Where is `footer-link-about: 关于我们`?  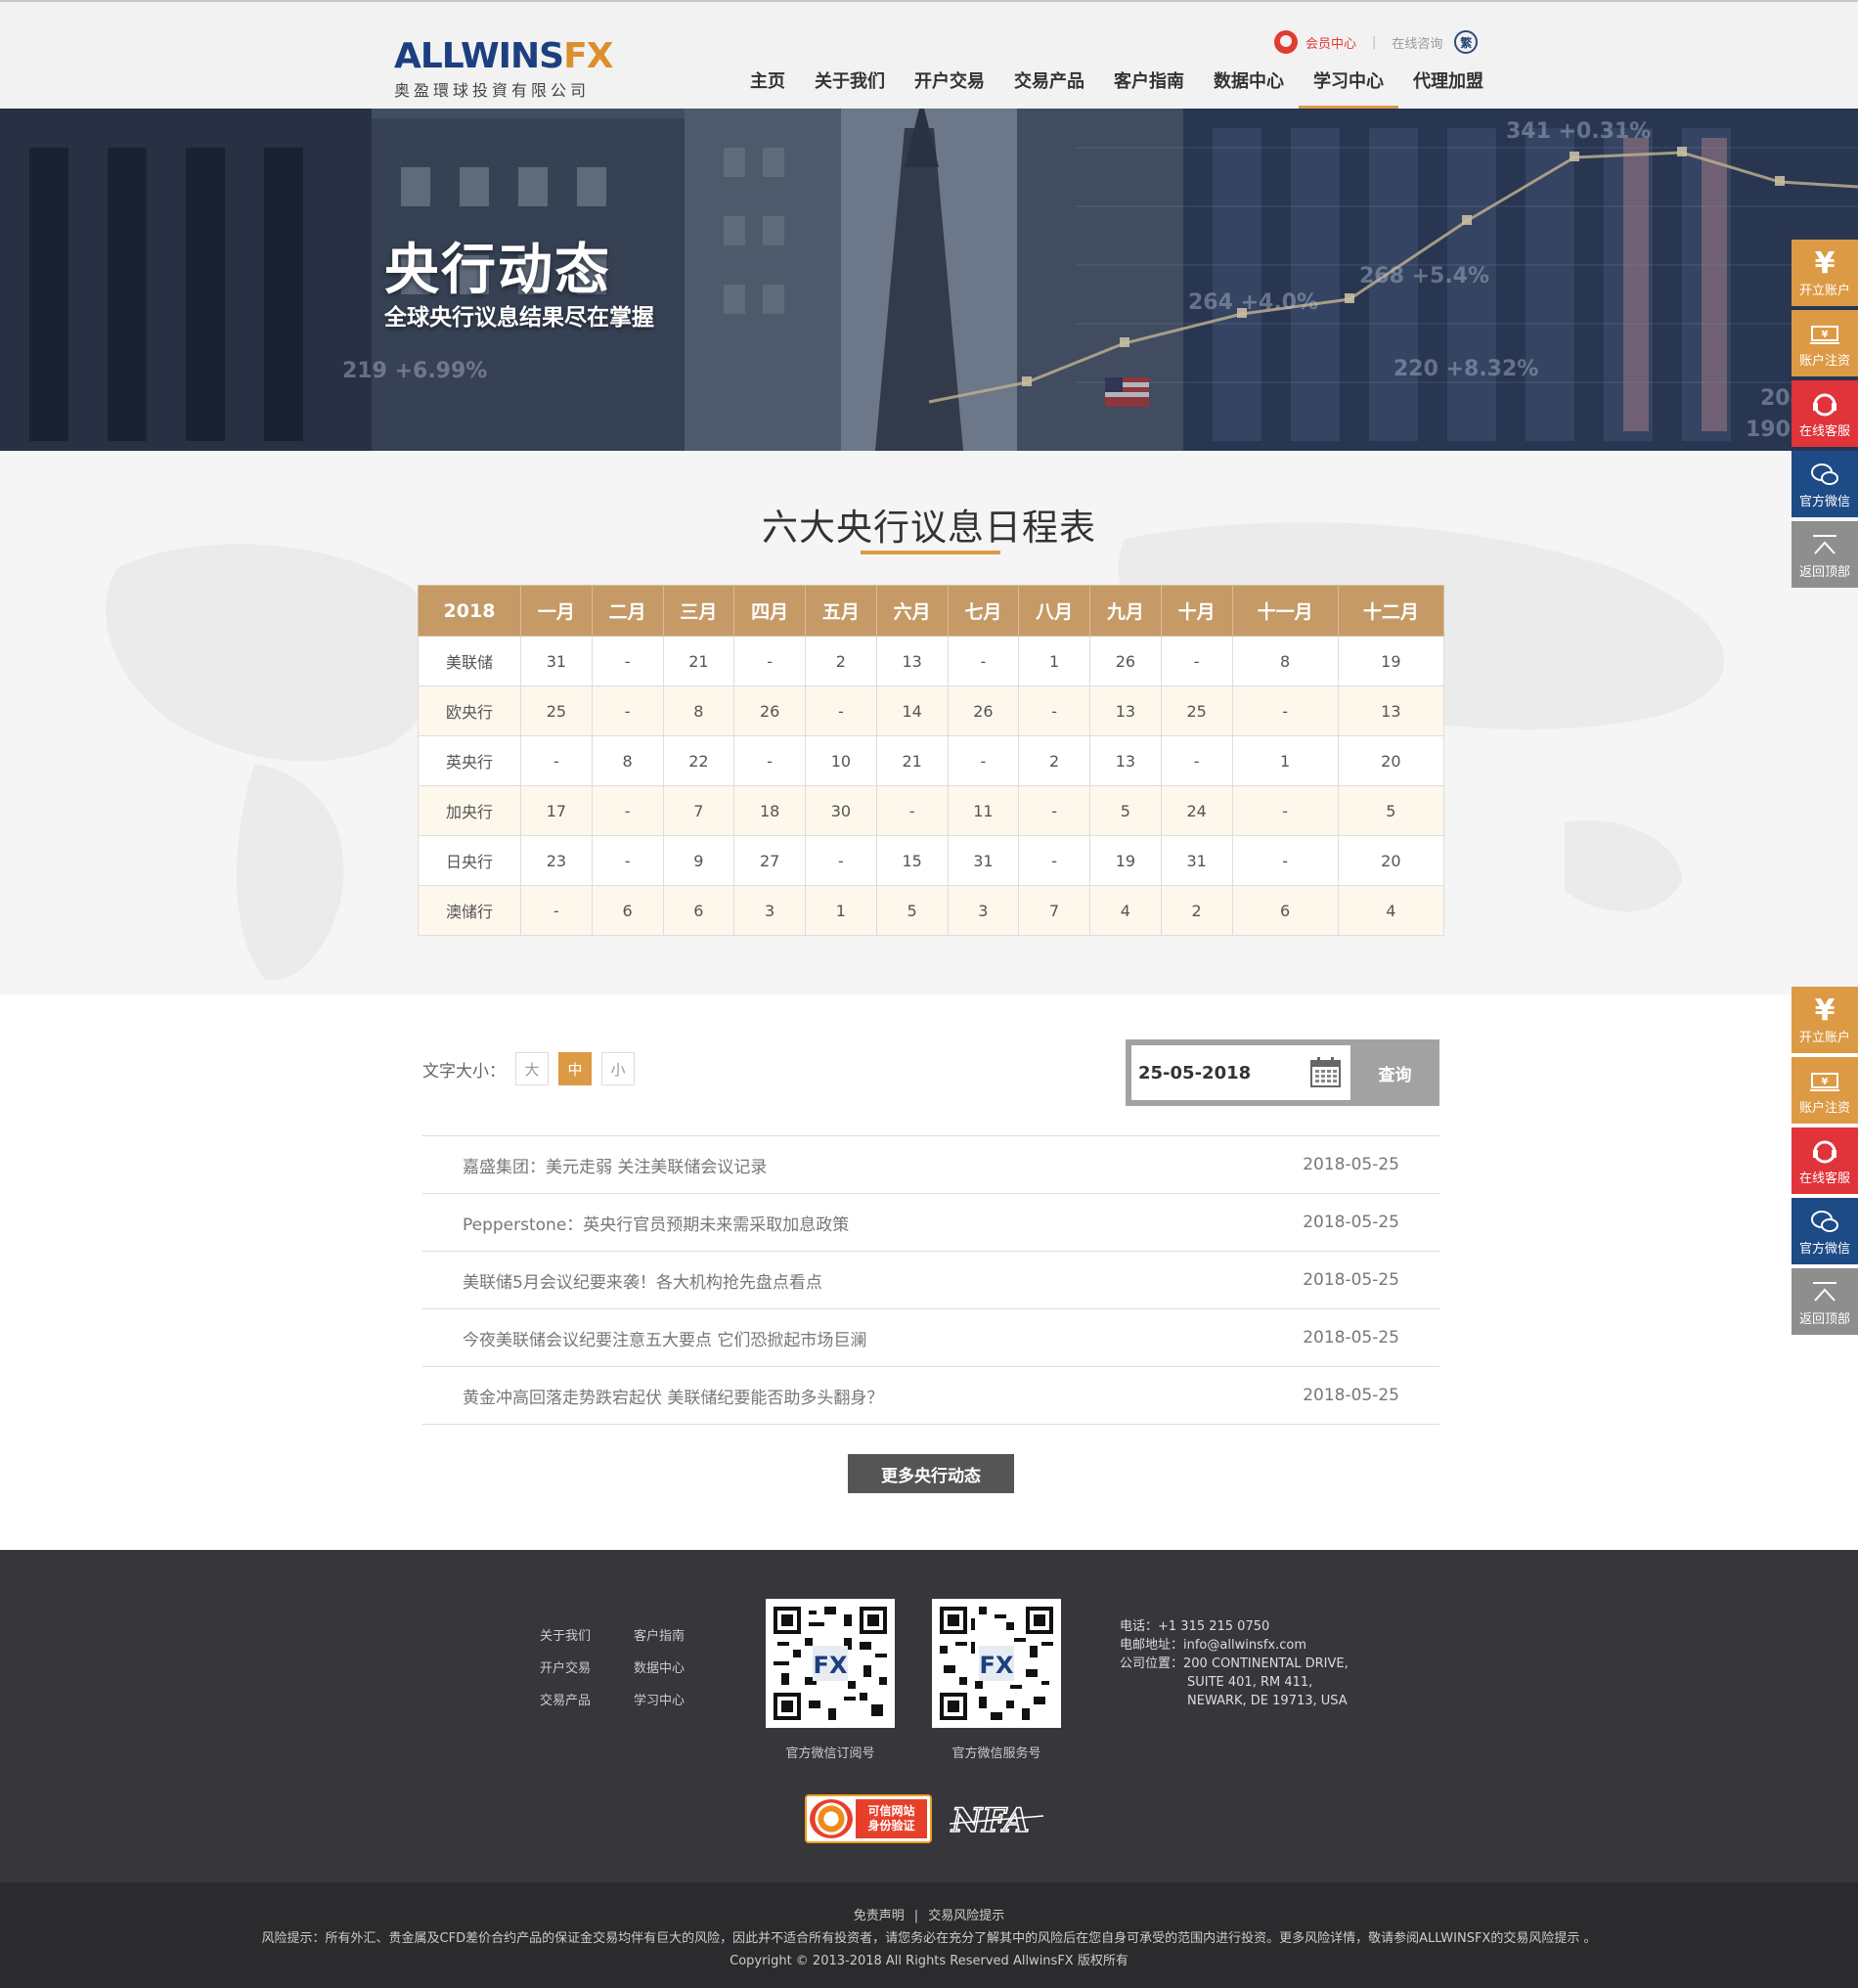
footer-link-about: 关于我们 is located at coordinates (587, 1634).